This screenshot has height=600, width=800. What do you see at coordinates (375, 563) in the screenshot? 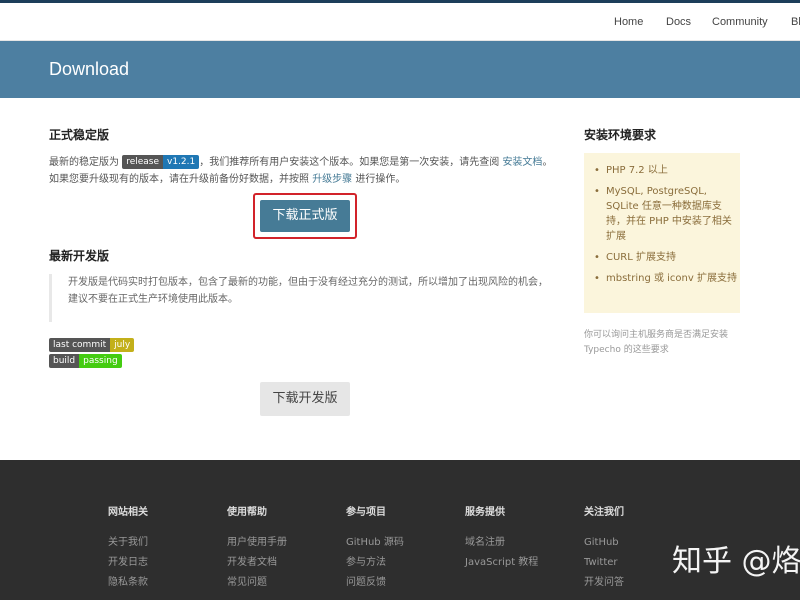
I see `footer-link: 参与方法` at bounding box center [375, 563].